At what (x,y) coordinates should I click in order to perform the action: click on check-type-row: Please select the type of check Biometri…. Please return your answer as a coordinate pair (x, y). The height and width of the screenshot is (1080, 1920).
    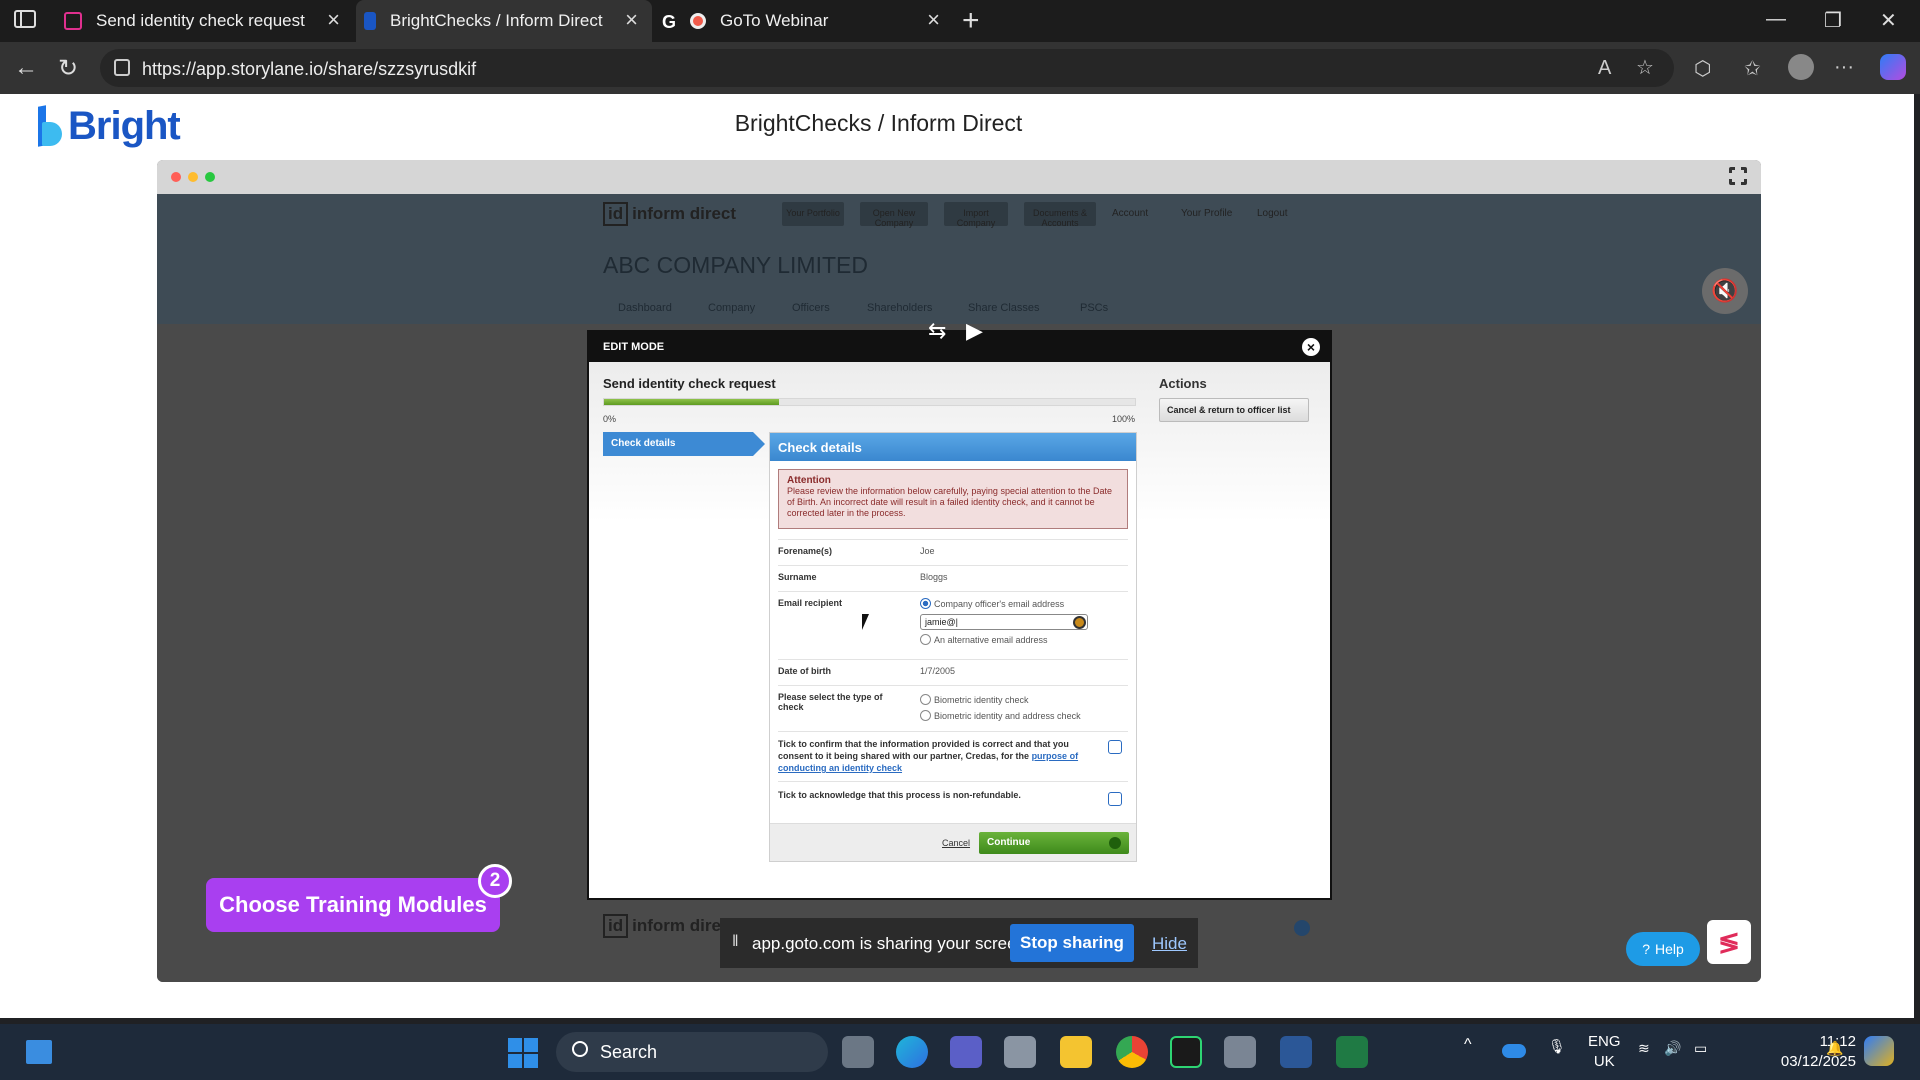
    Looking at the image, I should click on (953, 708).